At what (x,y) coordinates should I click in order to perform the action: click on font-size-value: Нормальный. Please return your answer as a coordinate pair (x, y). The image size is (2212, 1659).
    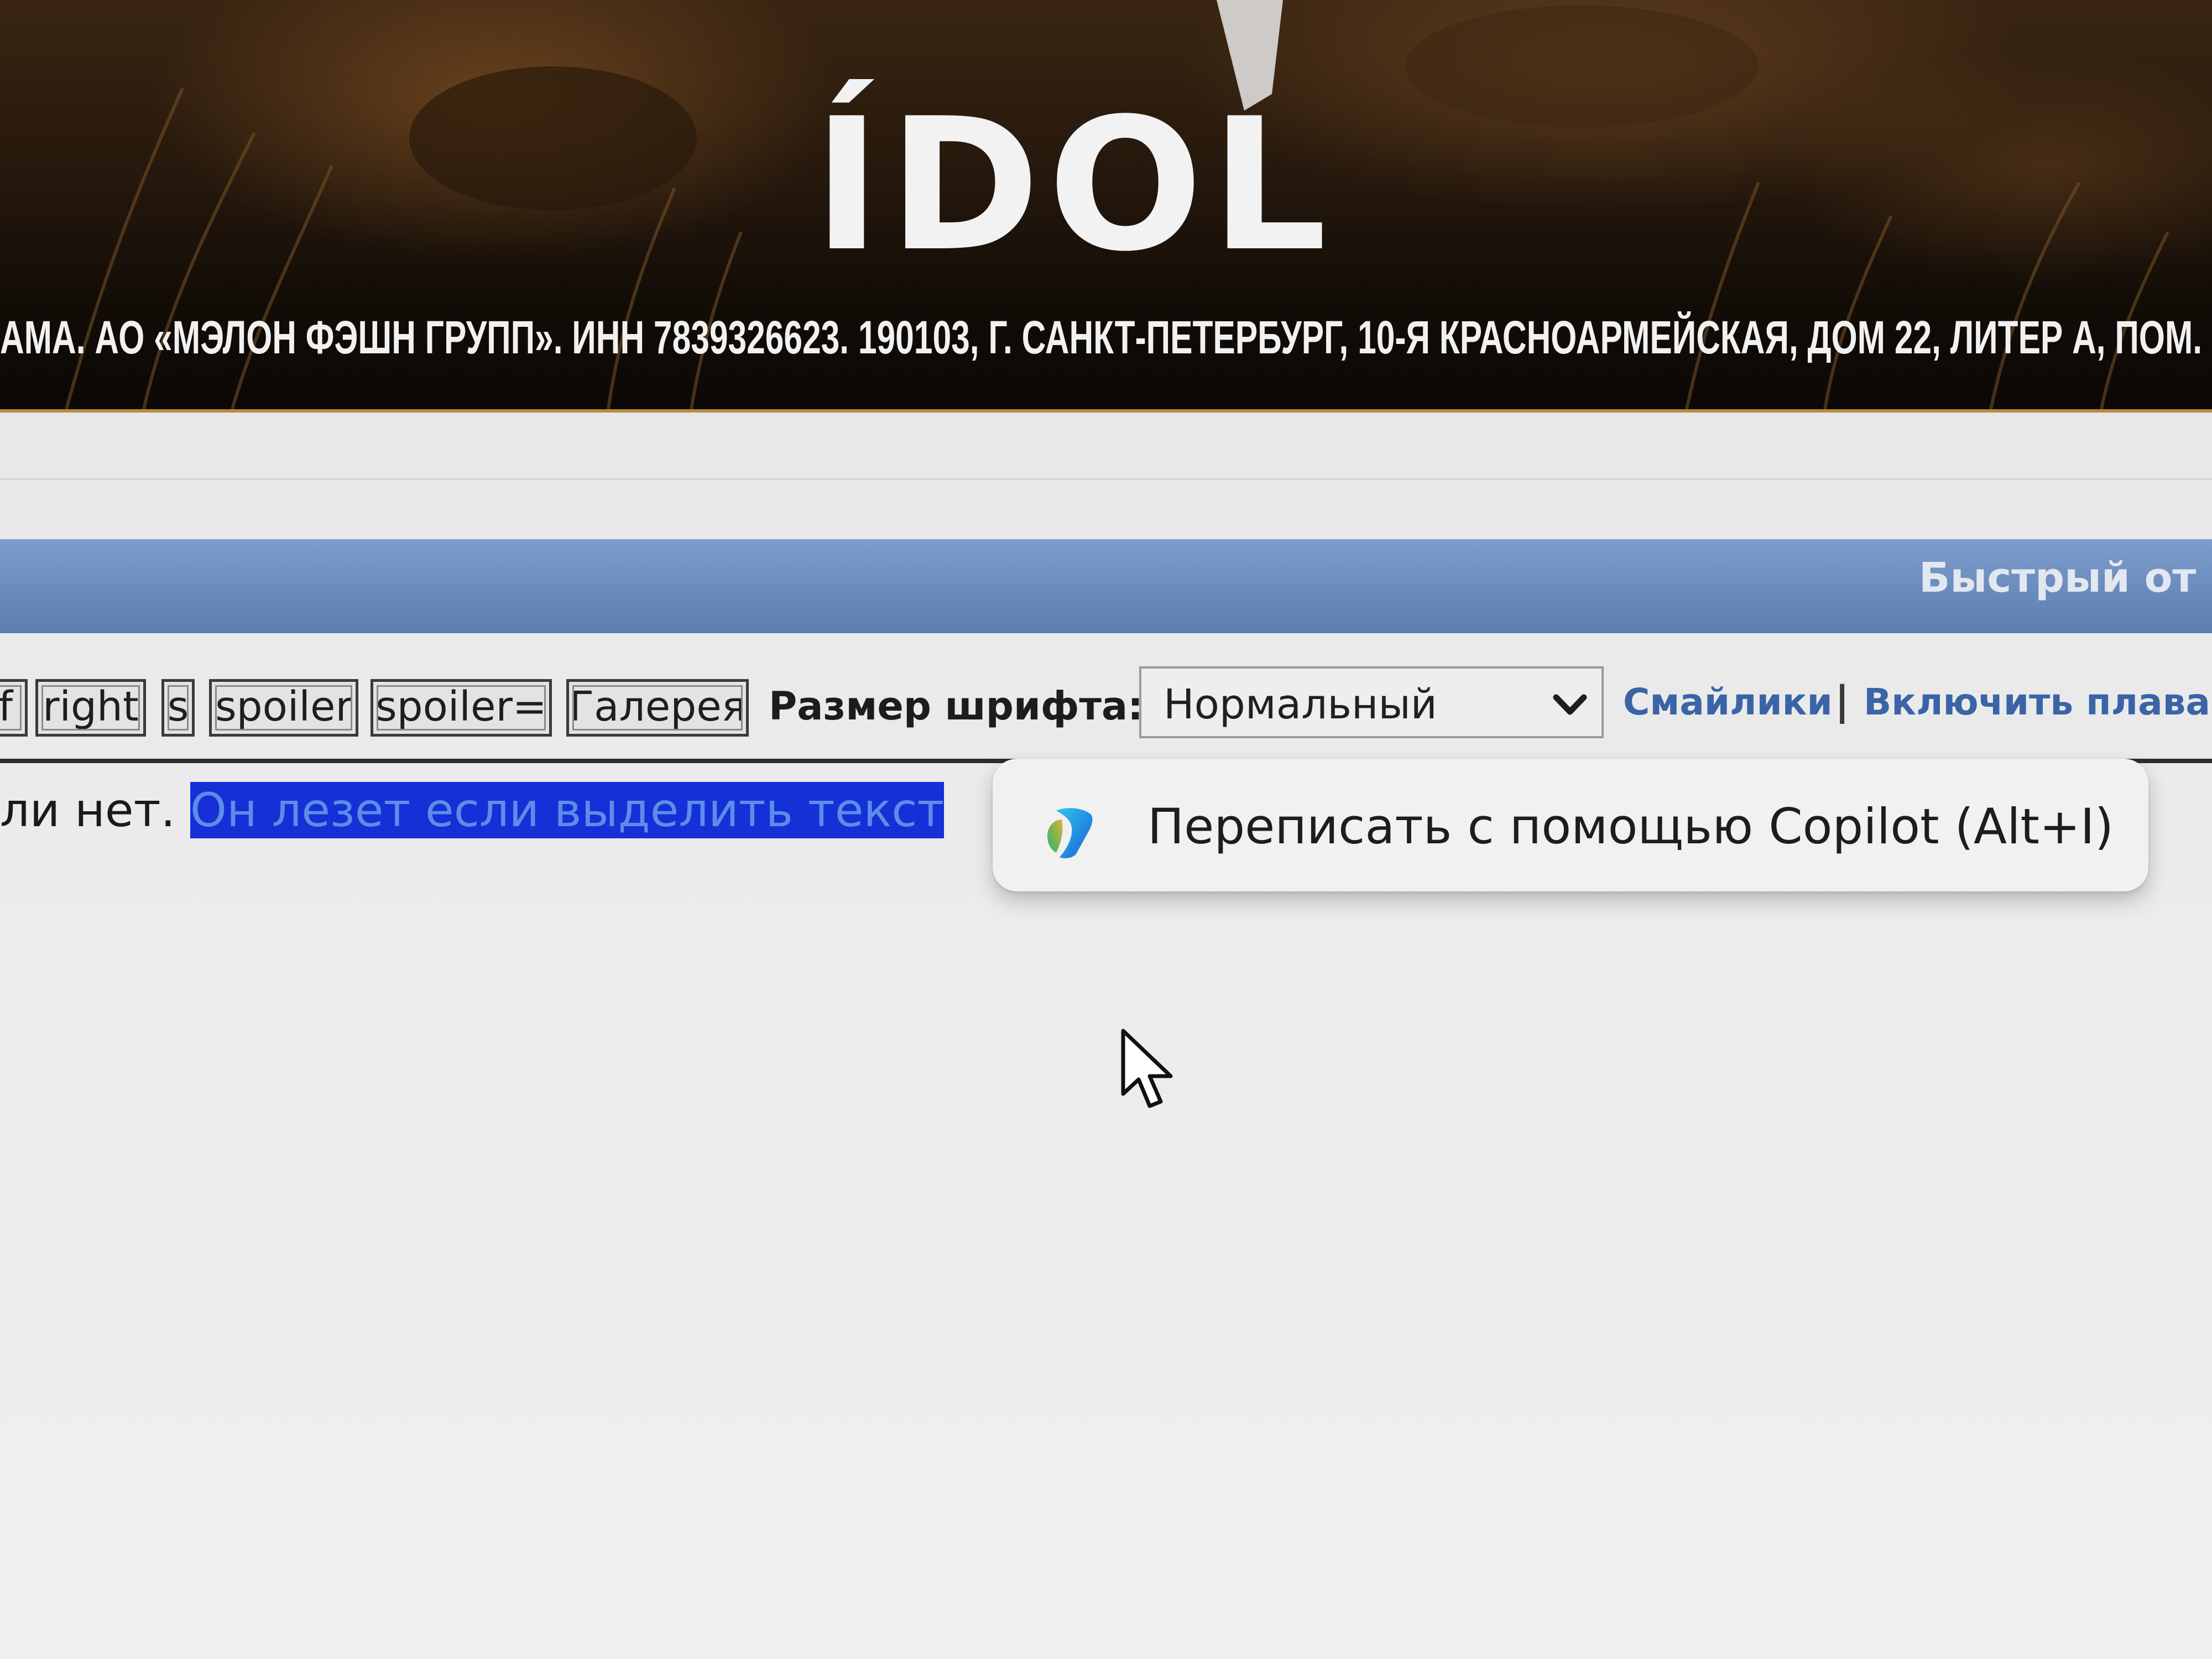
    Looking at the image, I should click on (1301, 705).